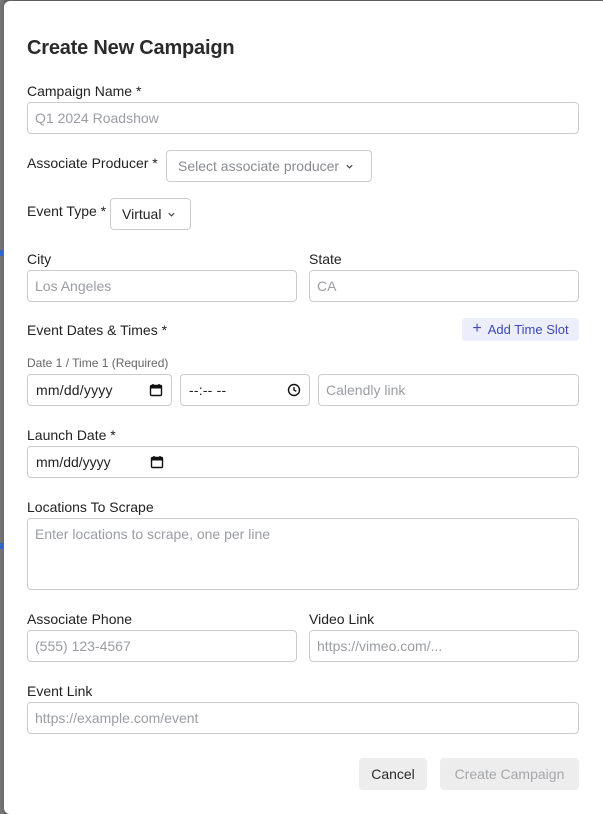 Image resolution: width=603 pixels, height=814 pixels. I want to click on launch-date-label: Launch Date *, so click(71, 435).